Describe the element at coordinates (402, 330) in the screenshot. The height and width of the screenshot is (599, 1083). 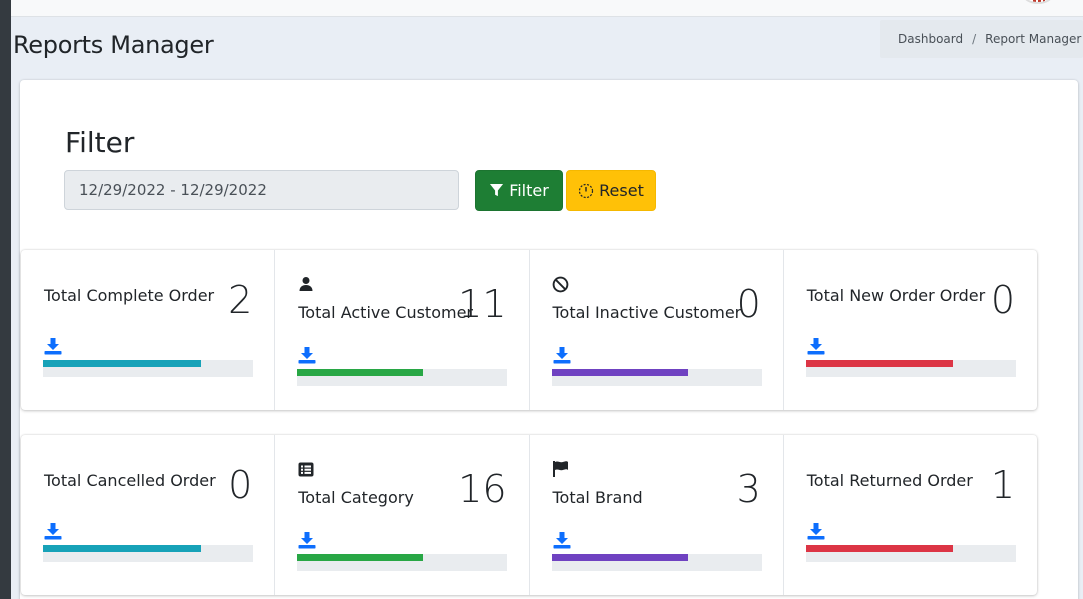
I see `stat-card-total-active-customer: Total Active Customer 11` at that location.